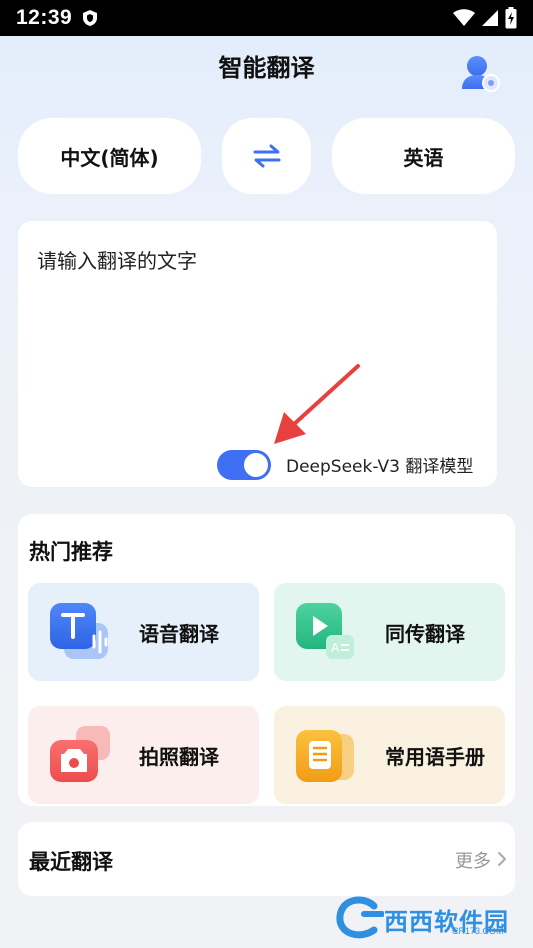 The image size is (533, 948). What do you see at coordinates (473, 860) in the screenshot?
I see `more-link: 更多` at bounding box center [473, 860].